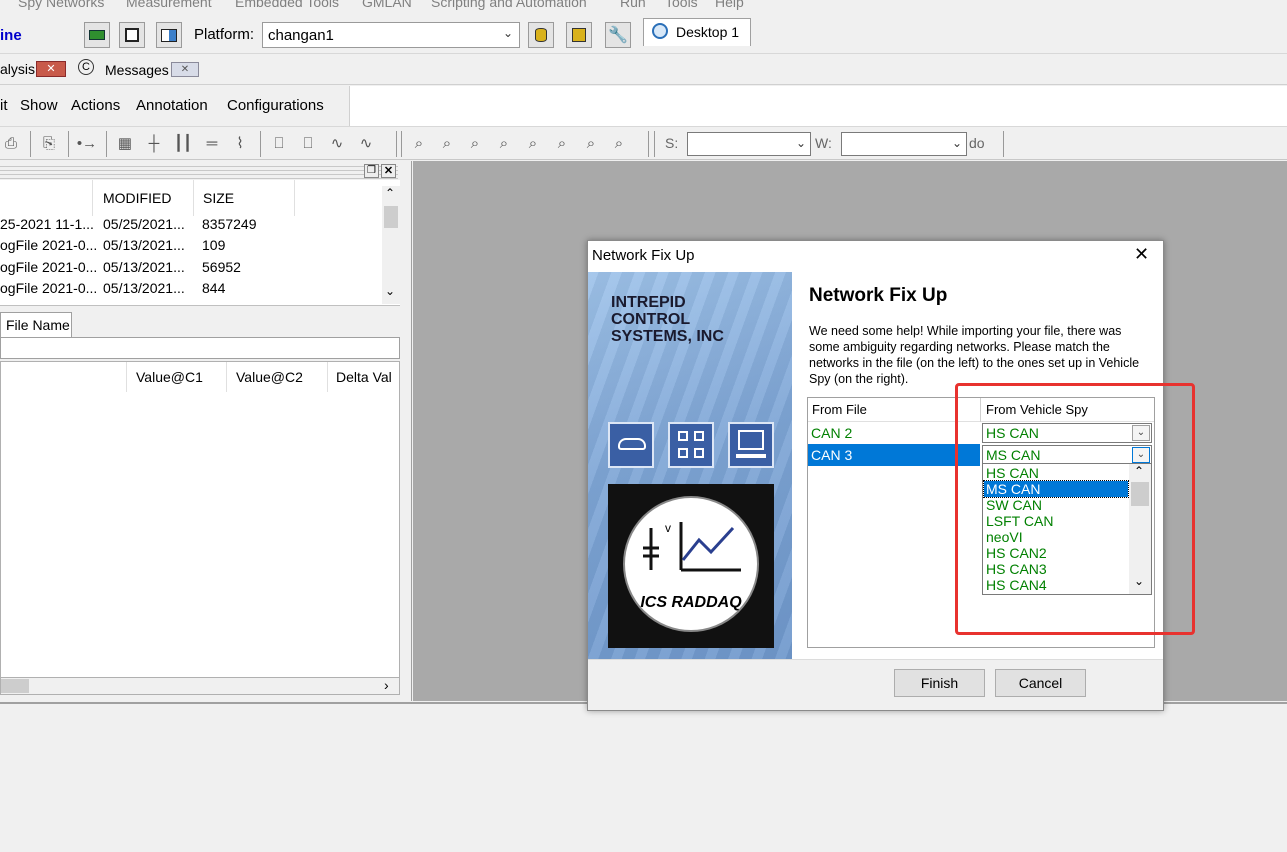 The height and width of the screenshot is (852, 1287). I want to click on finish-button: Finish, so click(939, 683).